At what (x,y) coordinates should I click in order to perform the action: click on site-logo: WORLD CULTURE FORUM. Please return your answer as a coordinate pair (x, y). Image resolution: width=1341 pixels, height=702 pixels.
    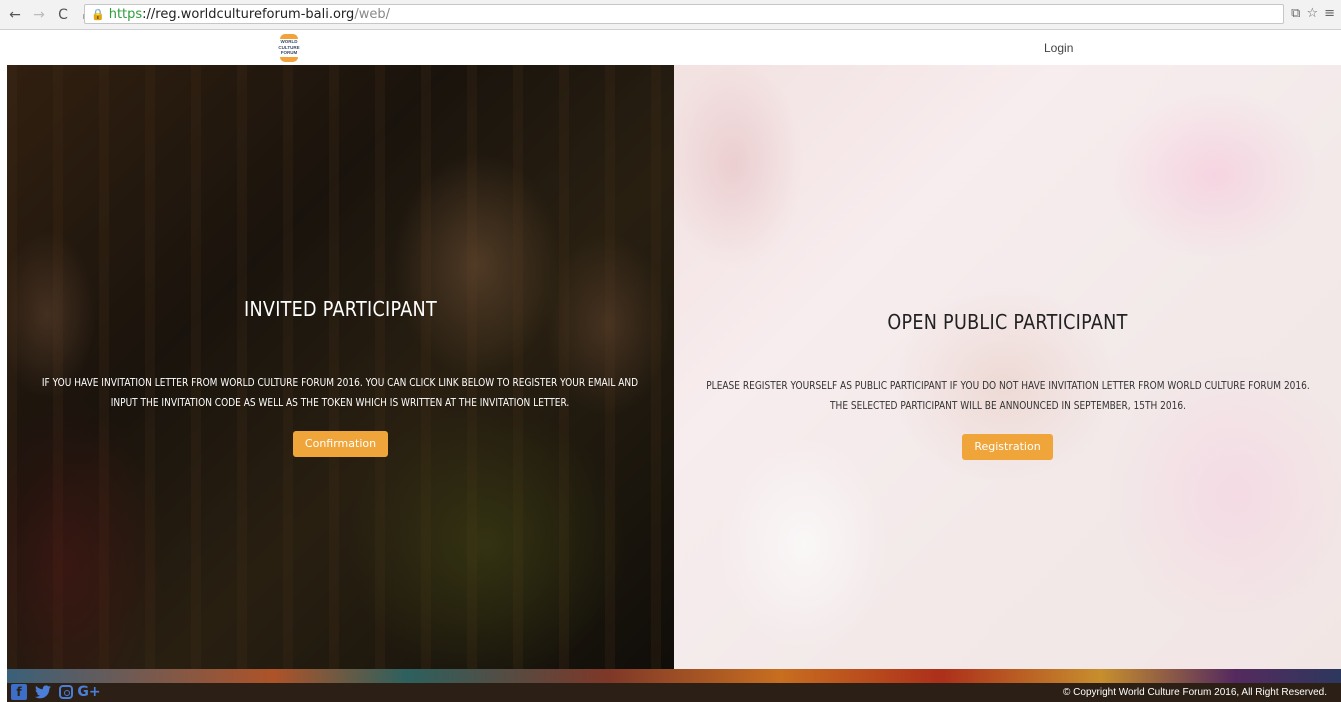
    Looking at the image, I should click on (289, 48).